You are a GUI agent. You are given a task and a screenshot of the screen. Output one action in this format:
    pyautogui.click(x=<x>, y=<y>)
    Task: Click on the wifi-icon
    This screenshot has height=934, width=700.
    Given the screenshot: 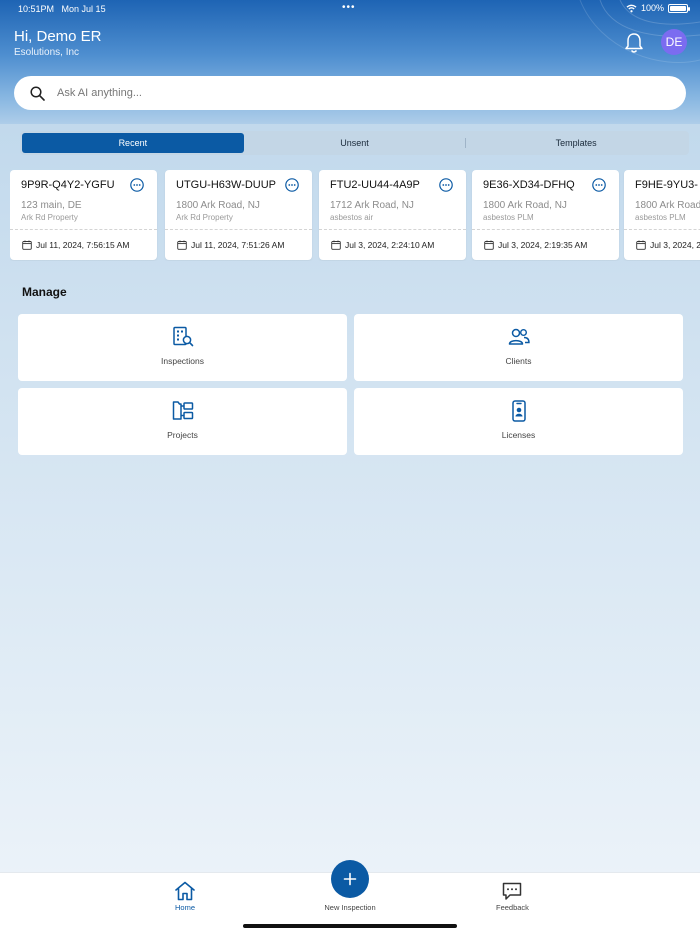 What is the action you would take?
    pyautogui.click(x=631, y=8)
    